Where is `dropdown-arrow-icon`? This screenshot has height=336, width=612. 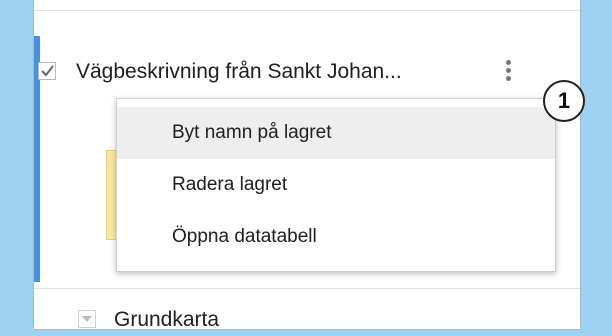
dropdown-arrow-icon is located at coordinates (87, 319).